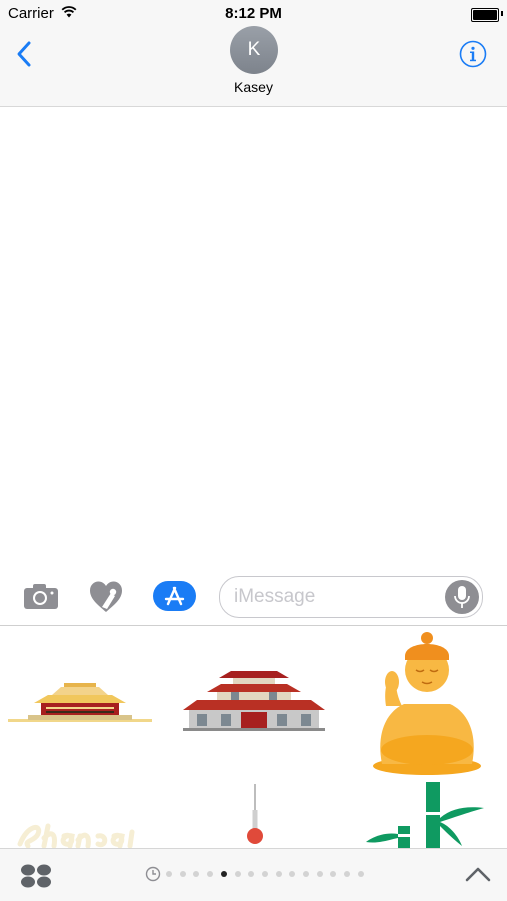  Describe the element at coordinates (473, 54) in the screenshot. I see `info-icon` at that location.